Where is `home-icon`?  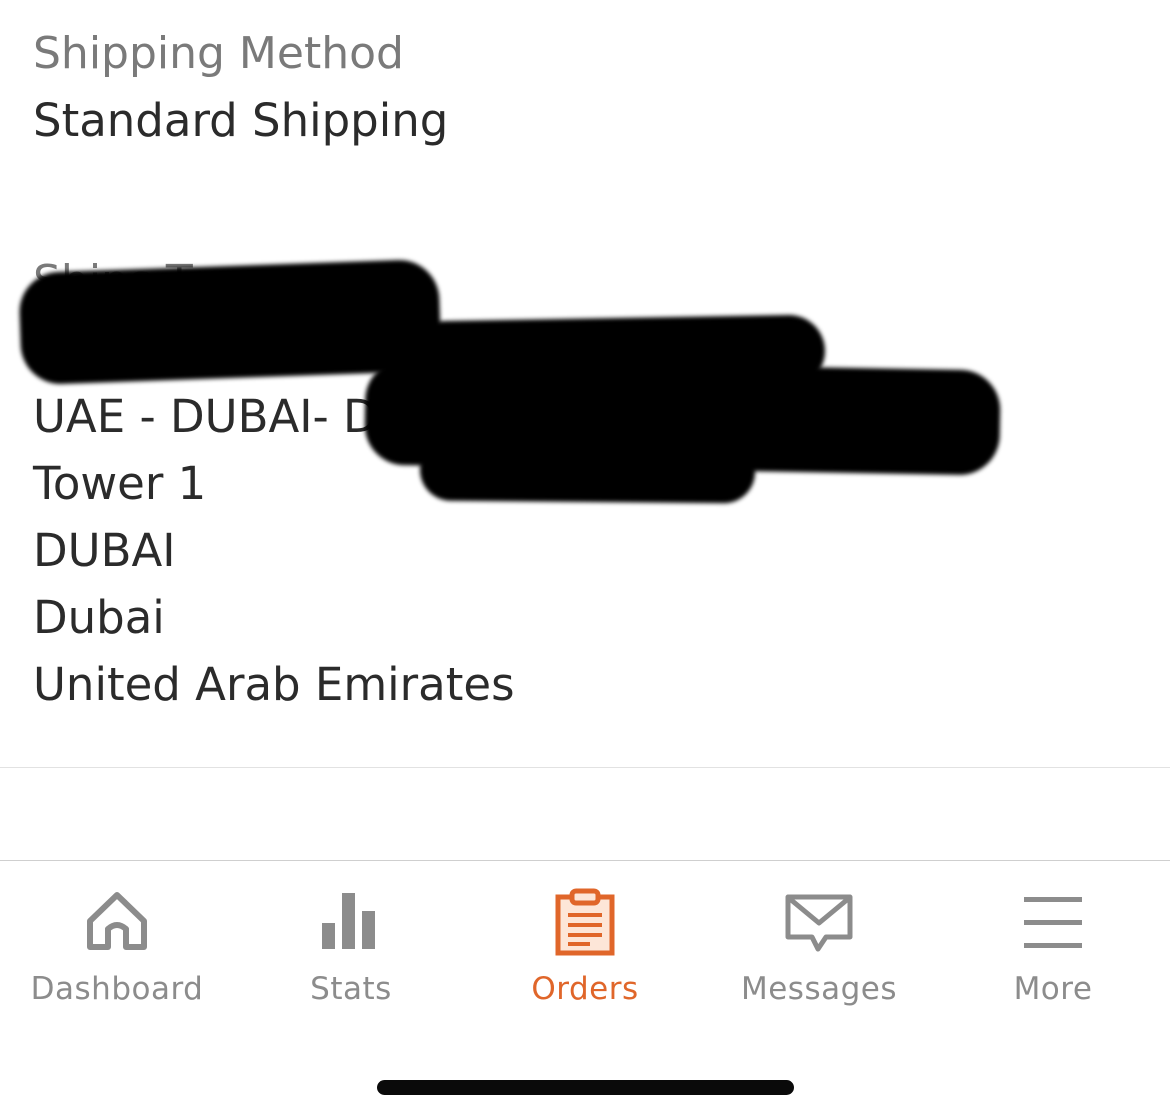
home-icon is located at coordinates (117, 921).